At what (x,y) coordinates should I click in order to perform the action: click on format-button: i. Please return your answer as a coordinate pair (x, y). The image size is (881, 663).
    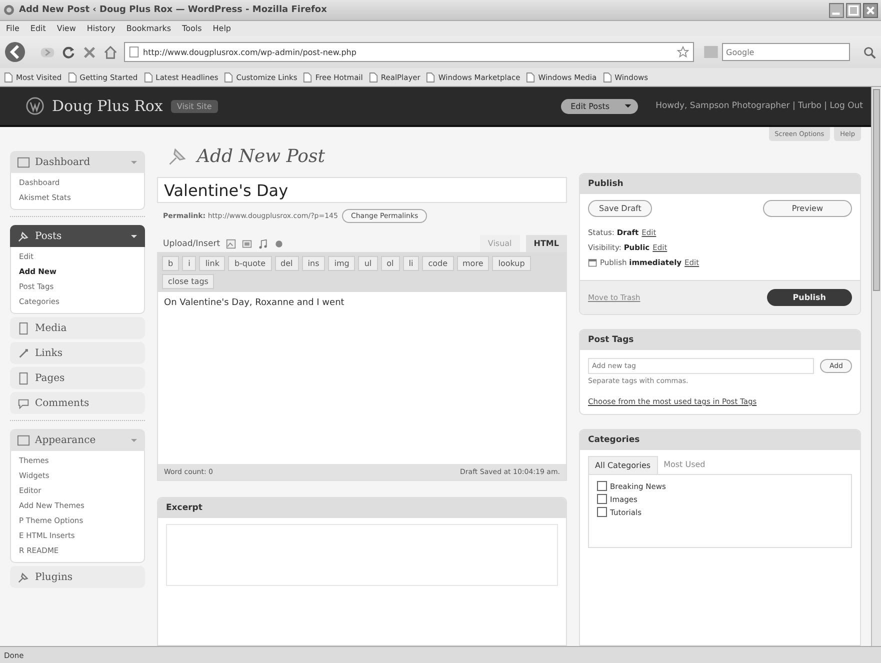
    Looking at the image, I should click on (189, 263).